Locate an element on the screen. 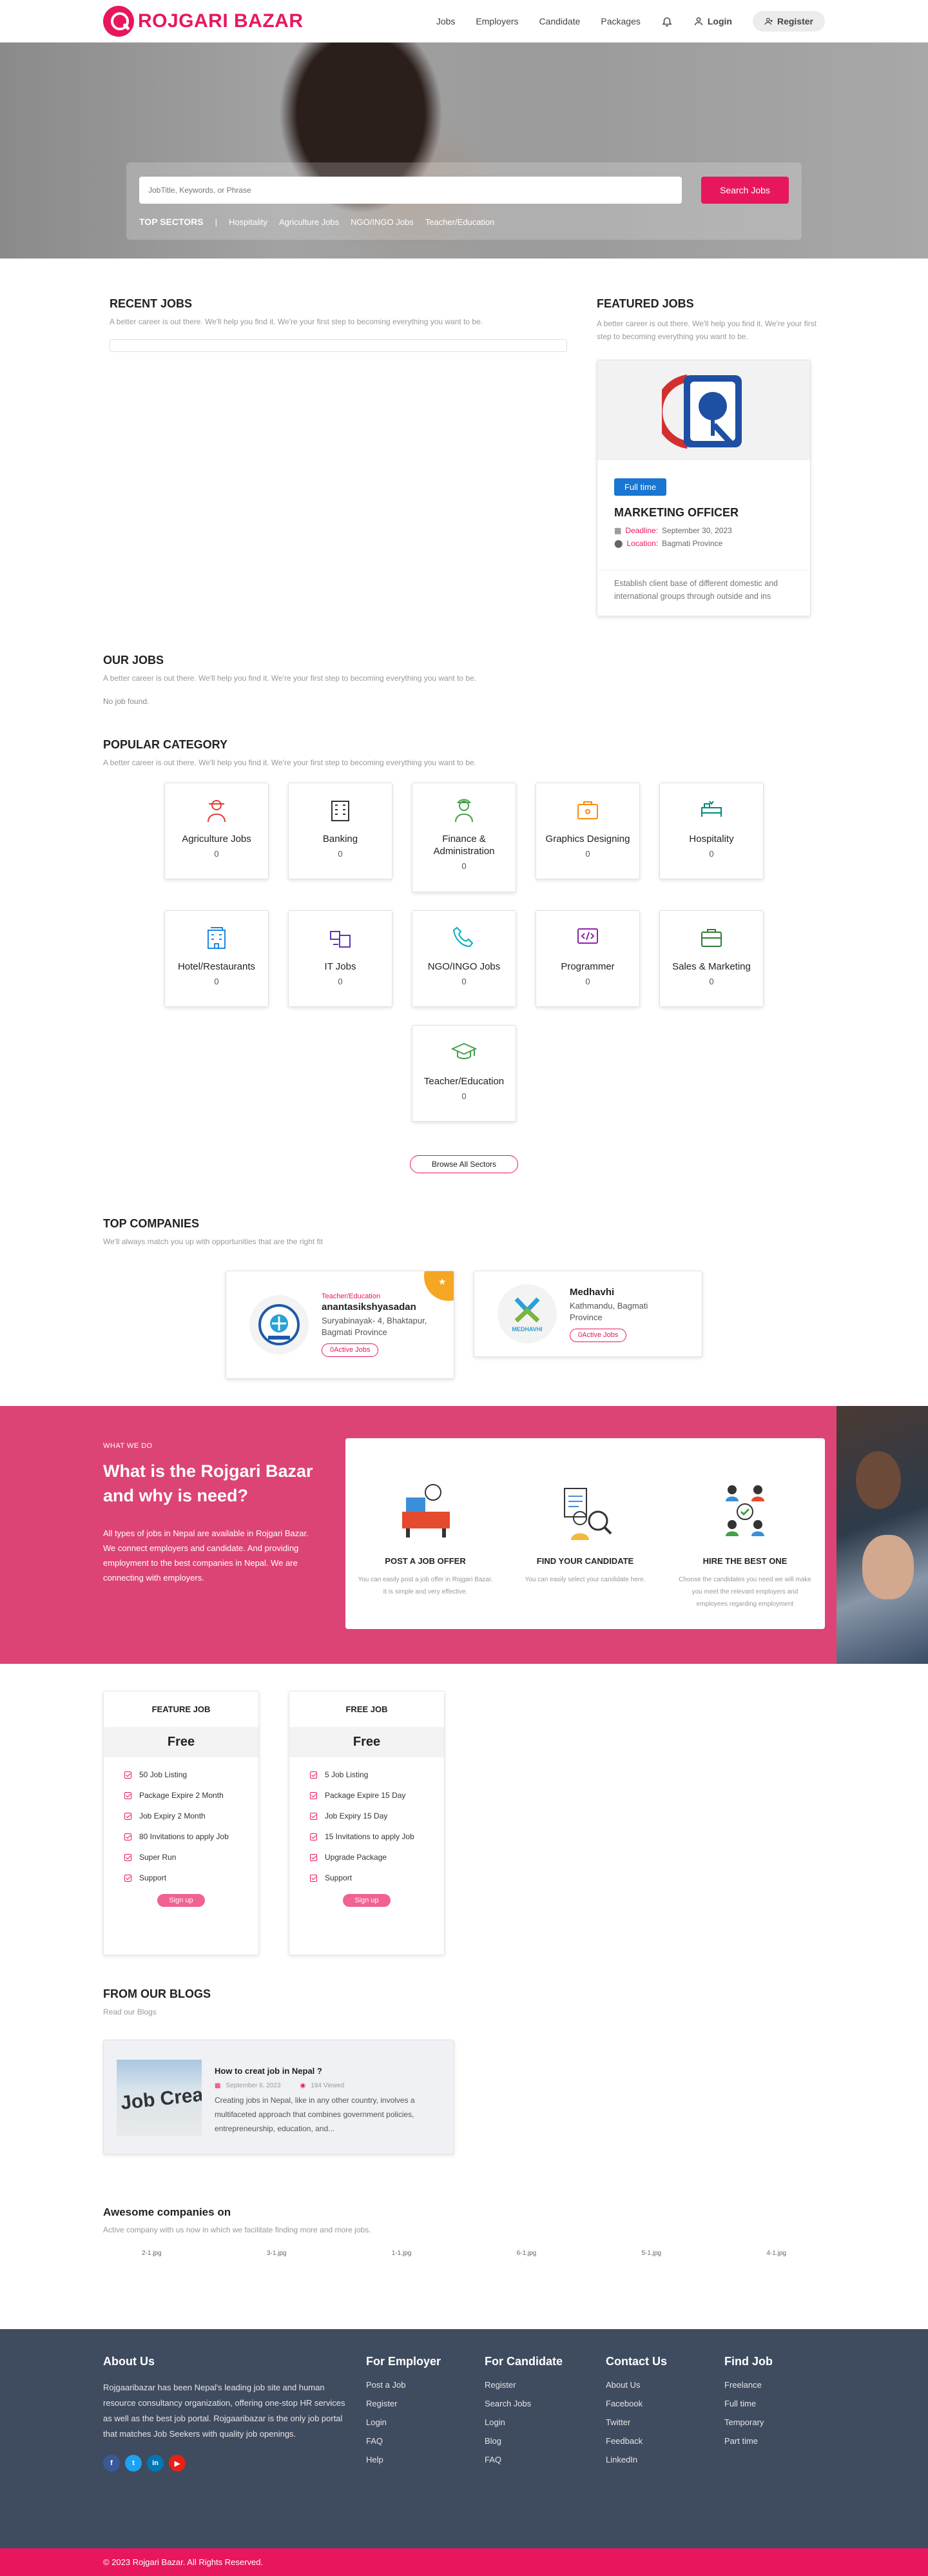  category-card-hotel: Hotel/Restaurants 0 is located at coordinates (216, 959).